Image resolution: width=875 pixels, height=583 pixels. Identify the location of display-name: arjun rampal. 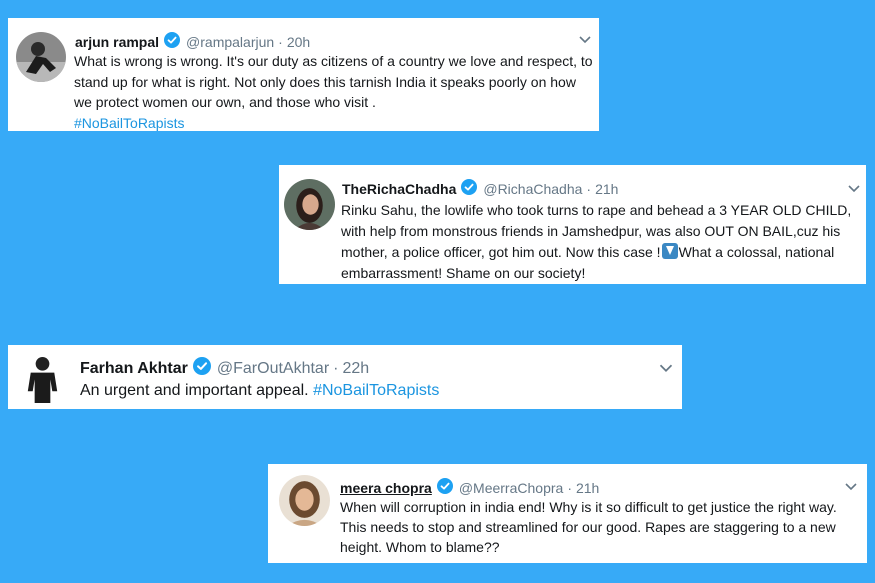
(117, 42).